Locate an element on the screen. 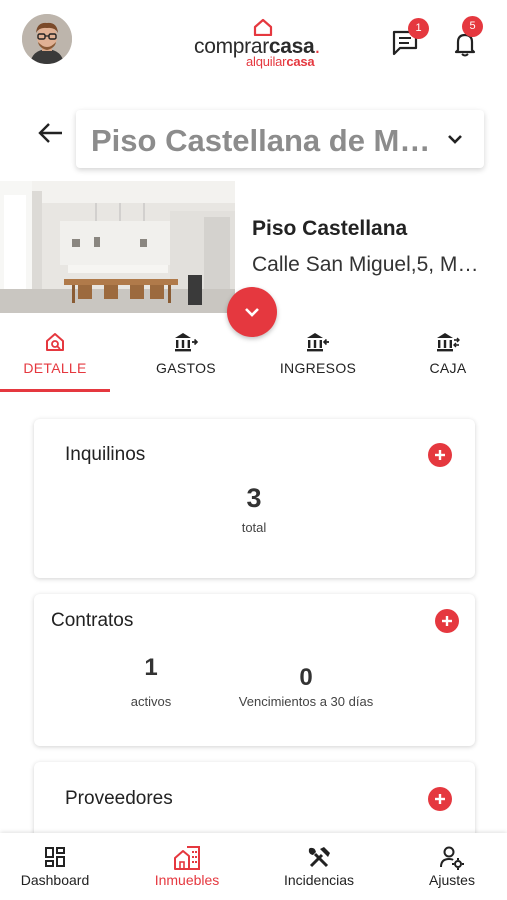  nav-inmuebles: Inmuebles is located at coordinates (187, 866).